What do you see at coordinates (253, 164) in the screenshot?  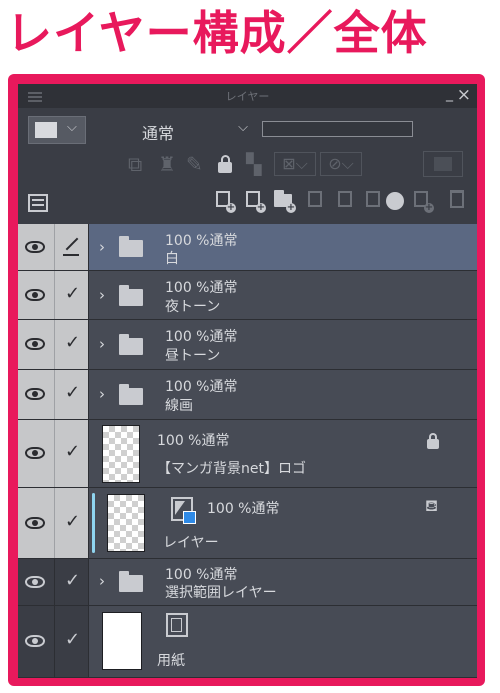 I see `lock-transparent-icon: ▚` at bounding box center [253, 164].